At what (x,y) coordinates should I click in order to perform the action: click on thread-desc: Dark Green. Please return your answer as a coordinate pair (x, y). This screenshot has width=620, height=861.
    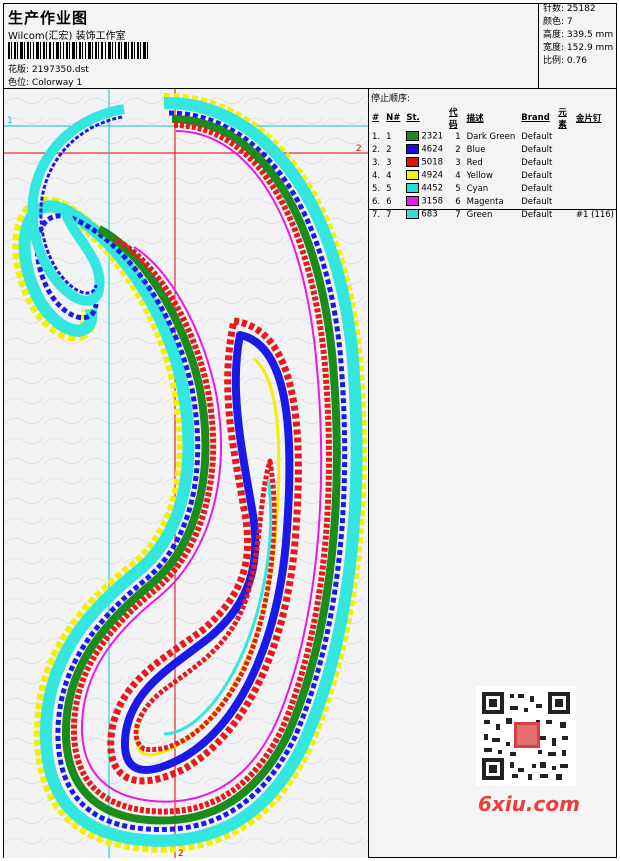
    Looking at the image, I should click on (491, 136).